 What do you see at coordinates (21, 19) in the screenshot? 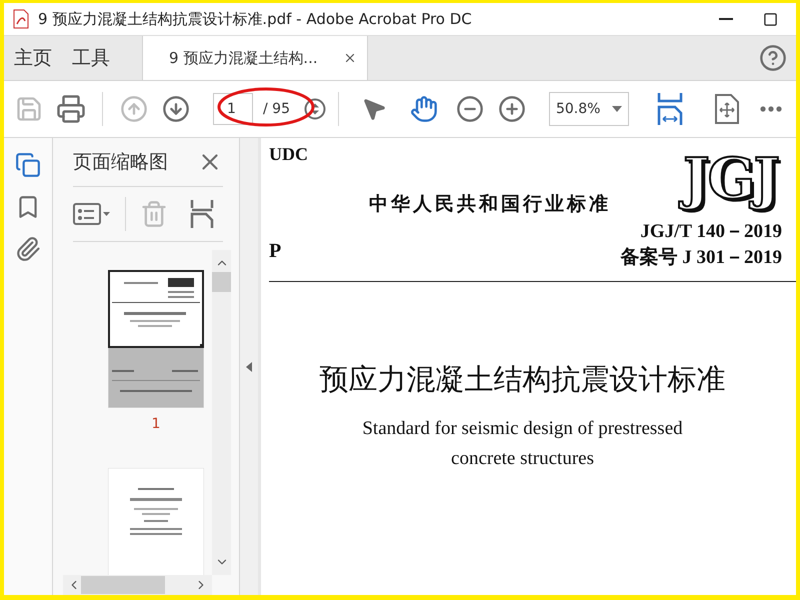
I see `pdf-icon` at bounding box center [21, 19].